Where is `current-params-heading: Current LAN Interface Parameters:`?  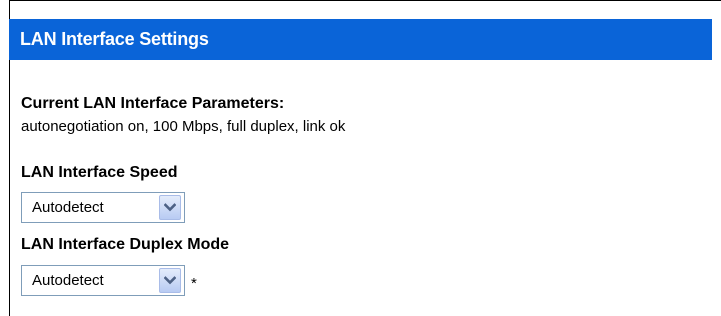 current-params-heading: Current LAN Interface Parameters: is located at coordinates (153, 103).